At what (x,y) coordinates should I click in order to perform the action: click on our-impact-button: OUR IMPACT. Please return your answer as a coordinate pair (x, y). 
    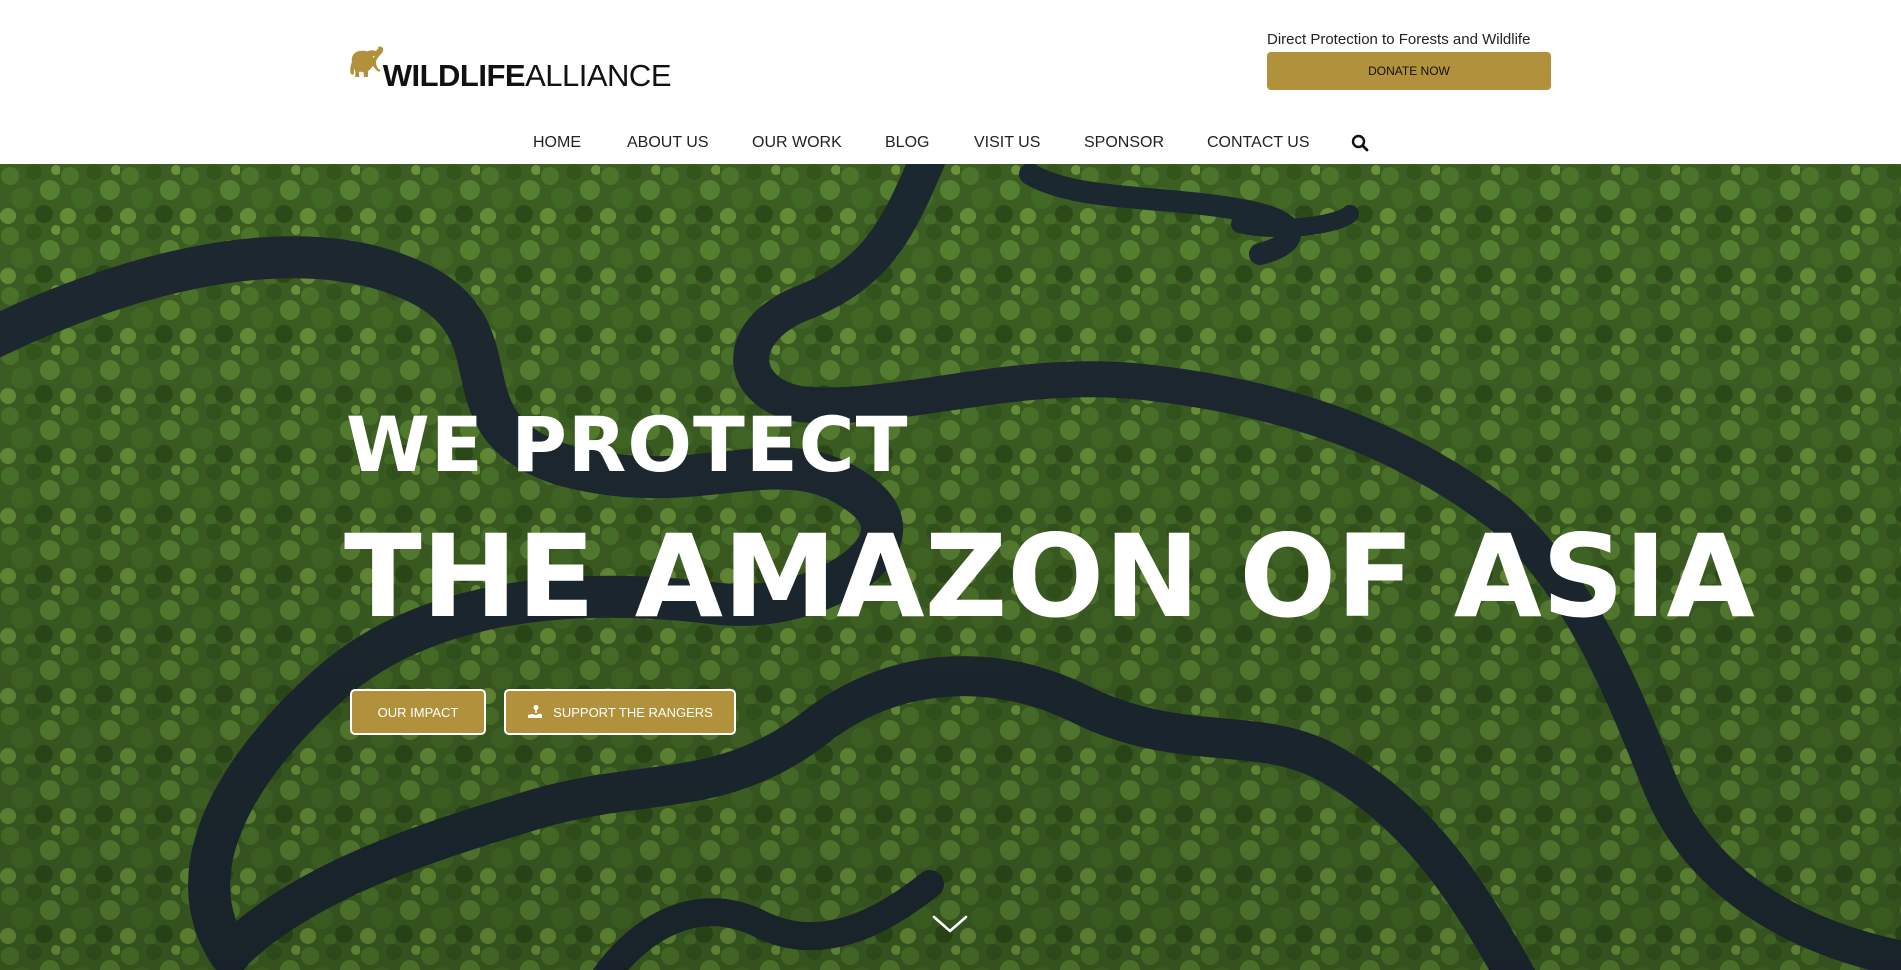
    Looking at the image, I should click on (418, 712).